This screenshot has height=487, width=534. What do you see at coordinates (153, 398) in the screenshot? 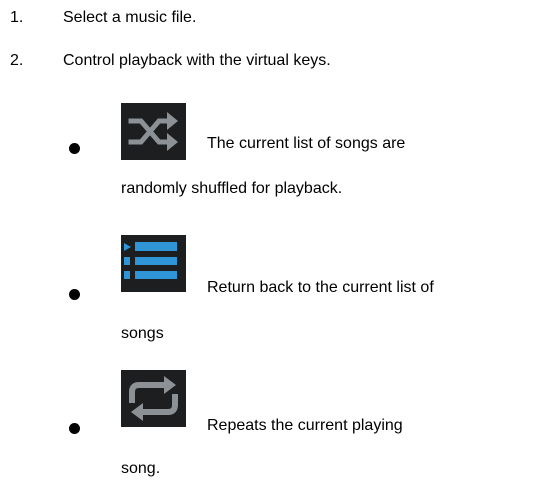
I see `repeat-icon` at bounding box center [153, 398].